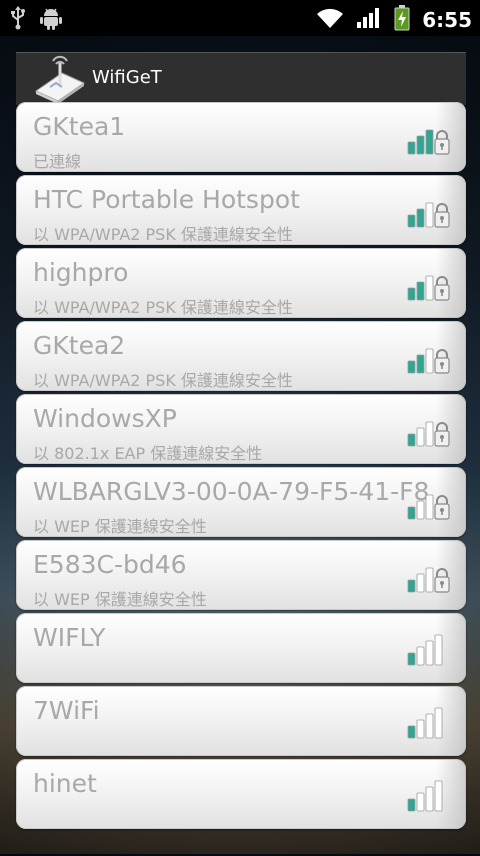 This screenshot has width=480, height=856. I want to click on network-ssid: 7WiFi, so click(66, 710).